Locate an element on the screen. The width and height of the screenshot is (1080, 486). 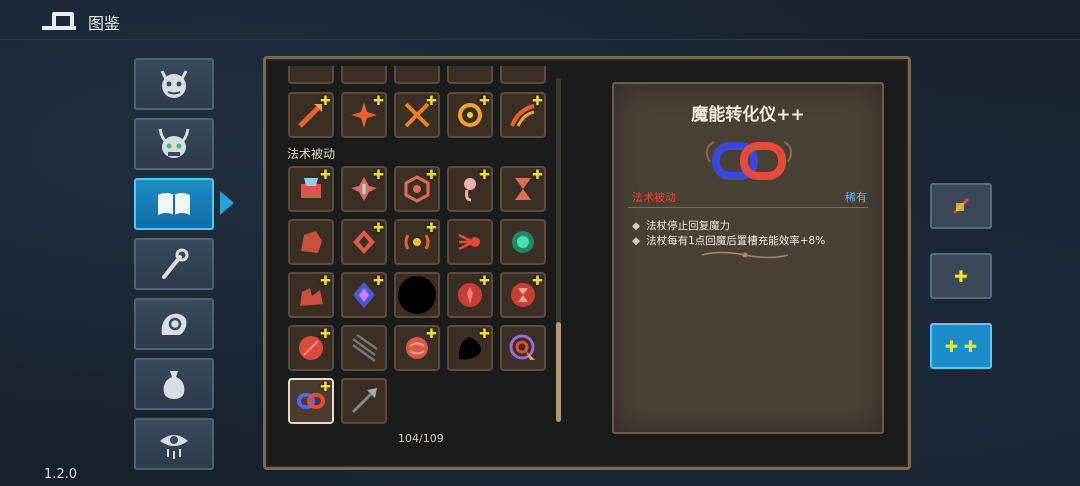
tab-bosses is located at coordinates (174, 144).